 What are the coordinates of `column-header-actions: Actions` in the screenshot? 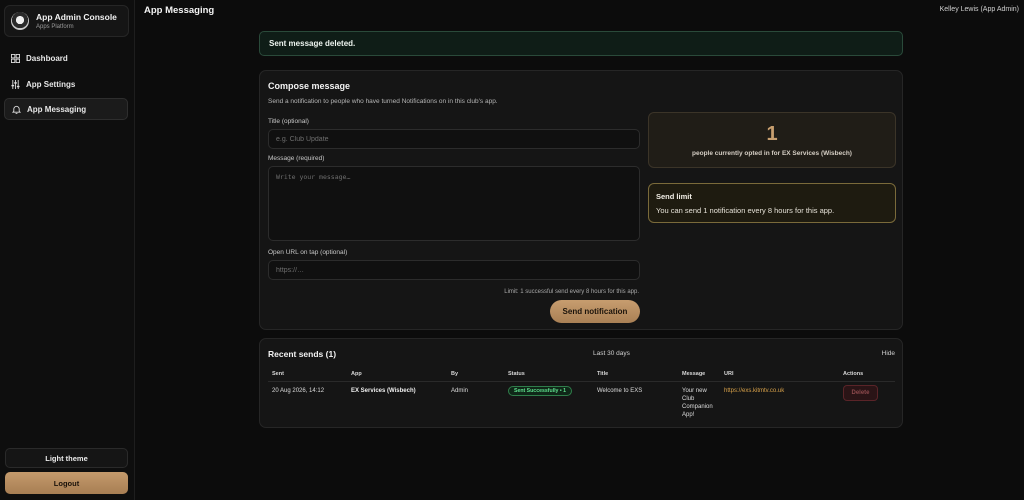 It's located at (853, 374).